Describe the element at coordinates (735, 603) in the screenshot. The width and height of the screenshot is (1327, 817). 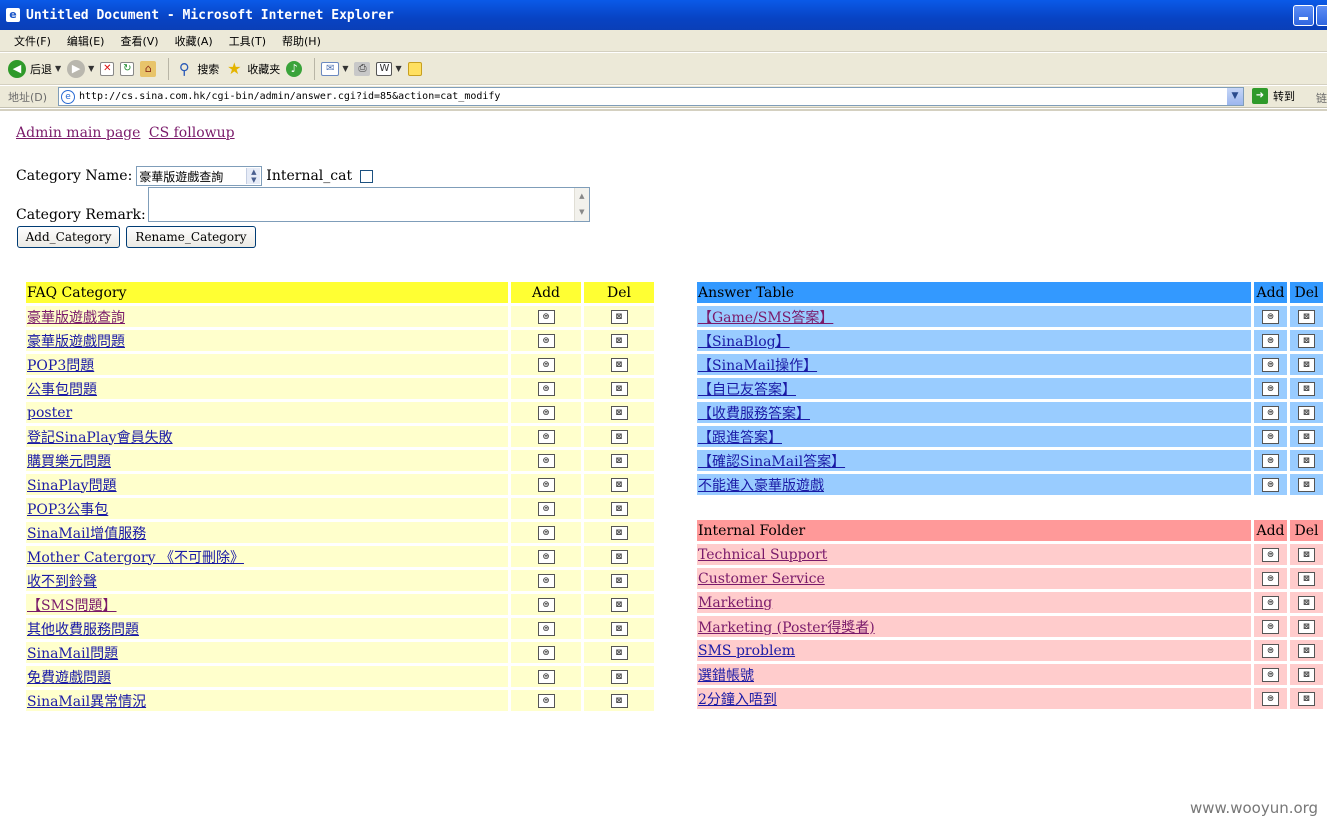
I see `row-link: Marketing` at that location.